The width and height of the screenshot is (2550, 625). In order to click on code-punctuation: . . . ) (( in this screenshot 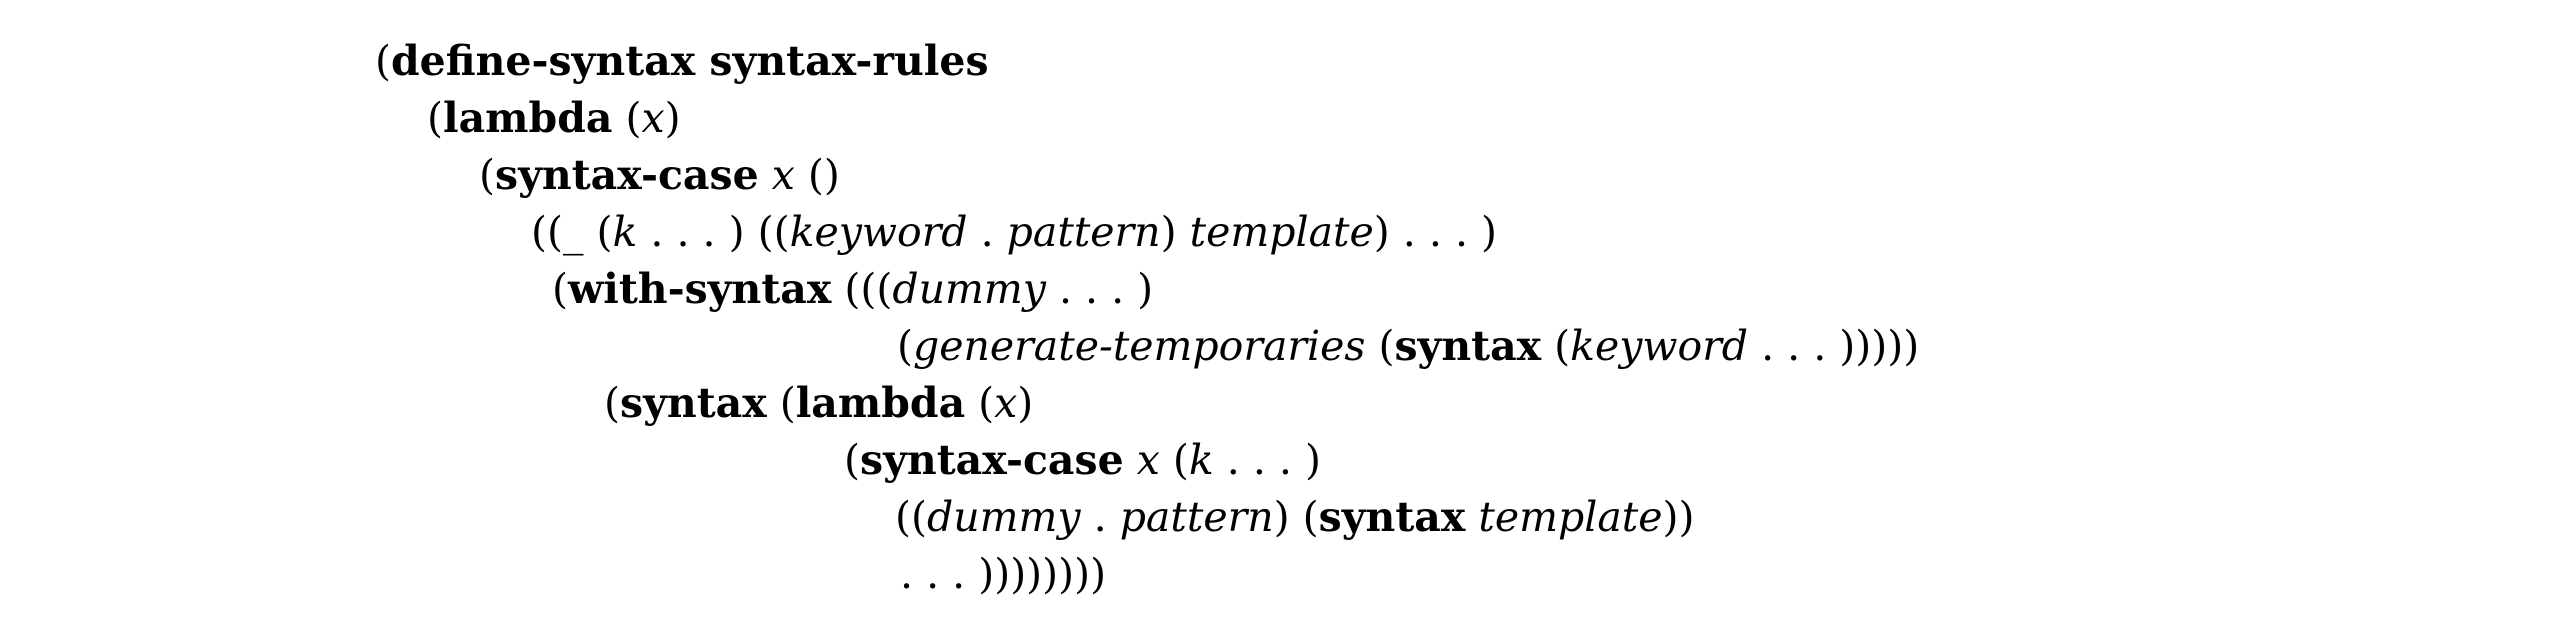, I will do `click(713, 232)`.